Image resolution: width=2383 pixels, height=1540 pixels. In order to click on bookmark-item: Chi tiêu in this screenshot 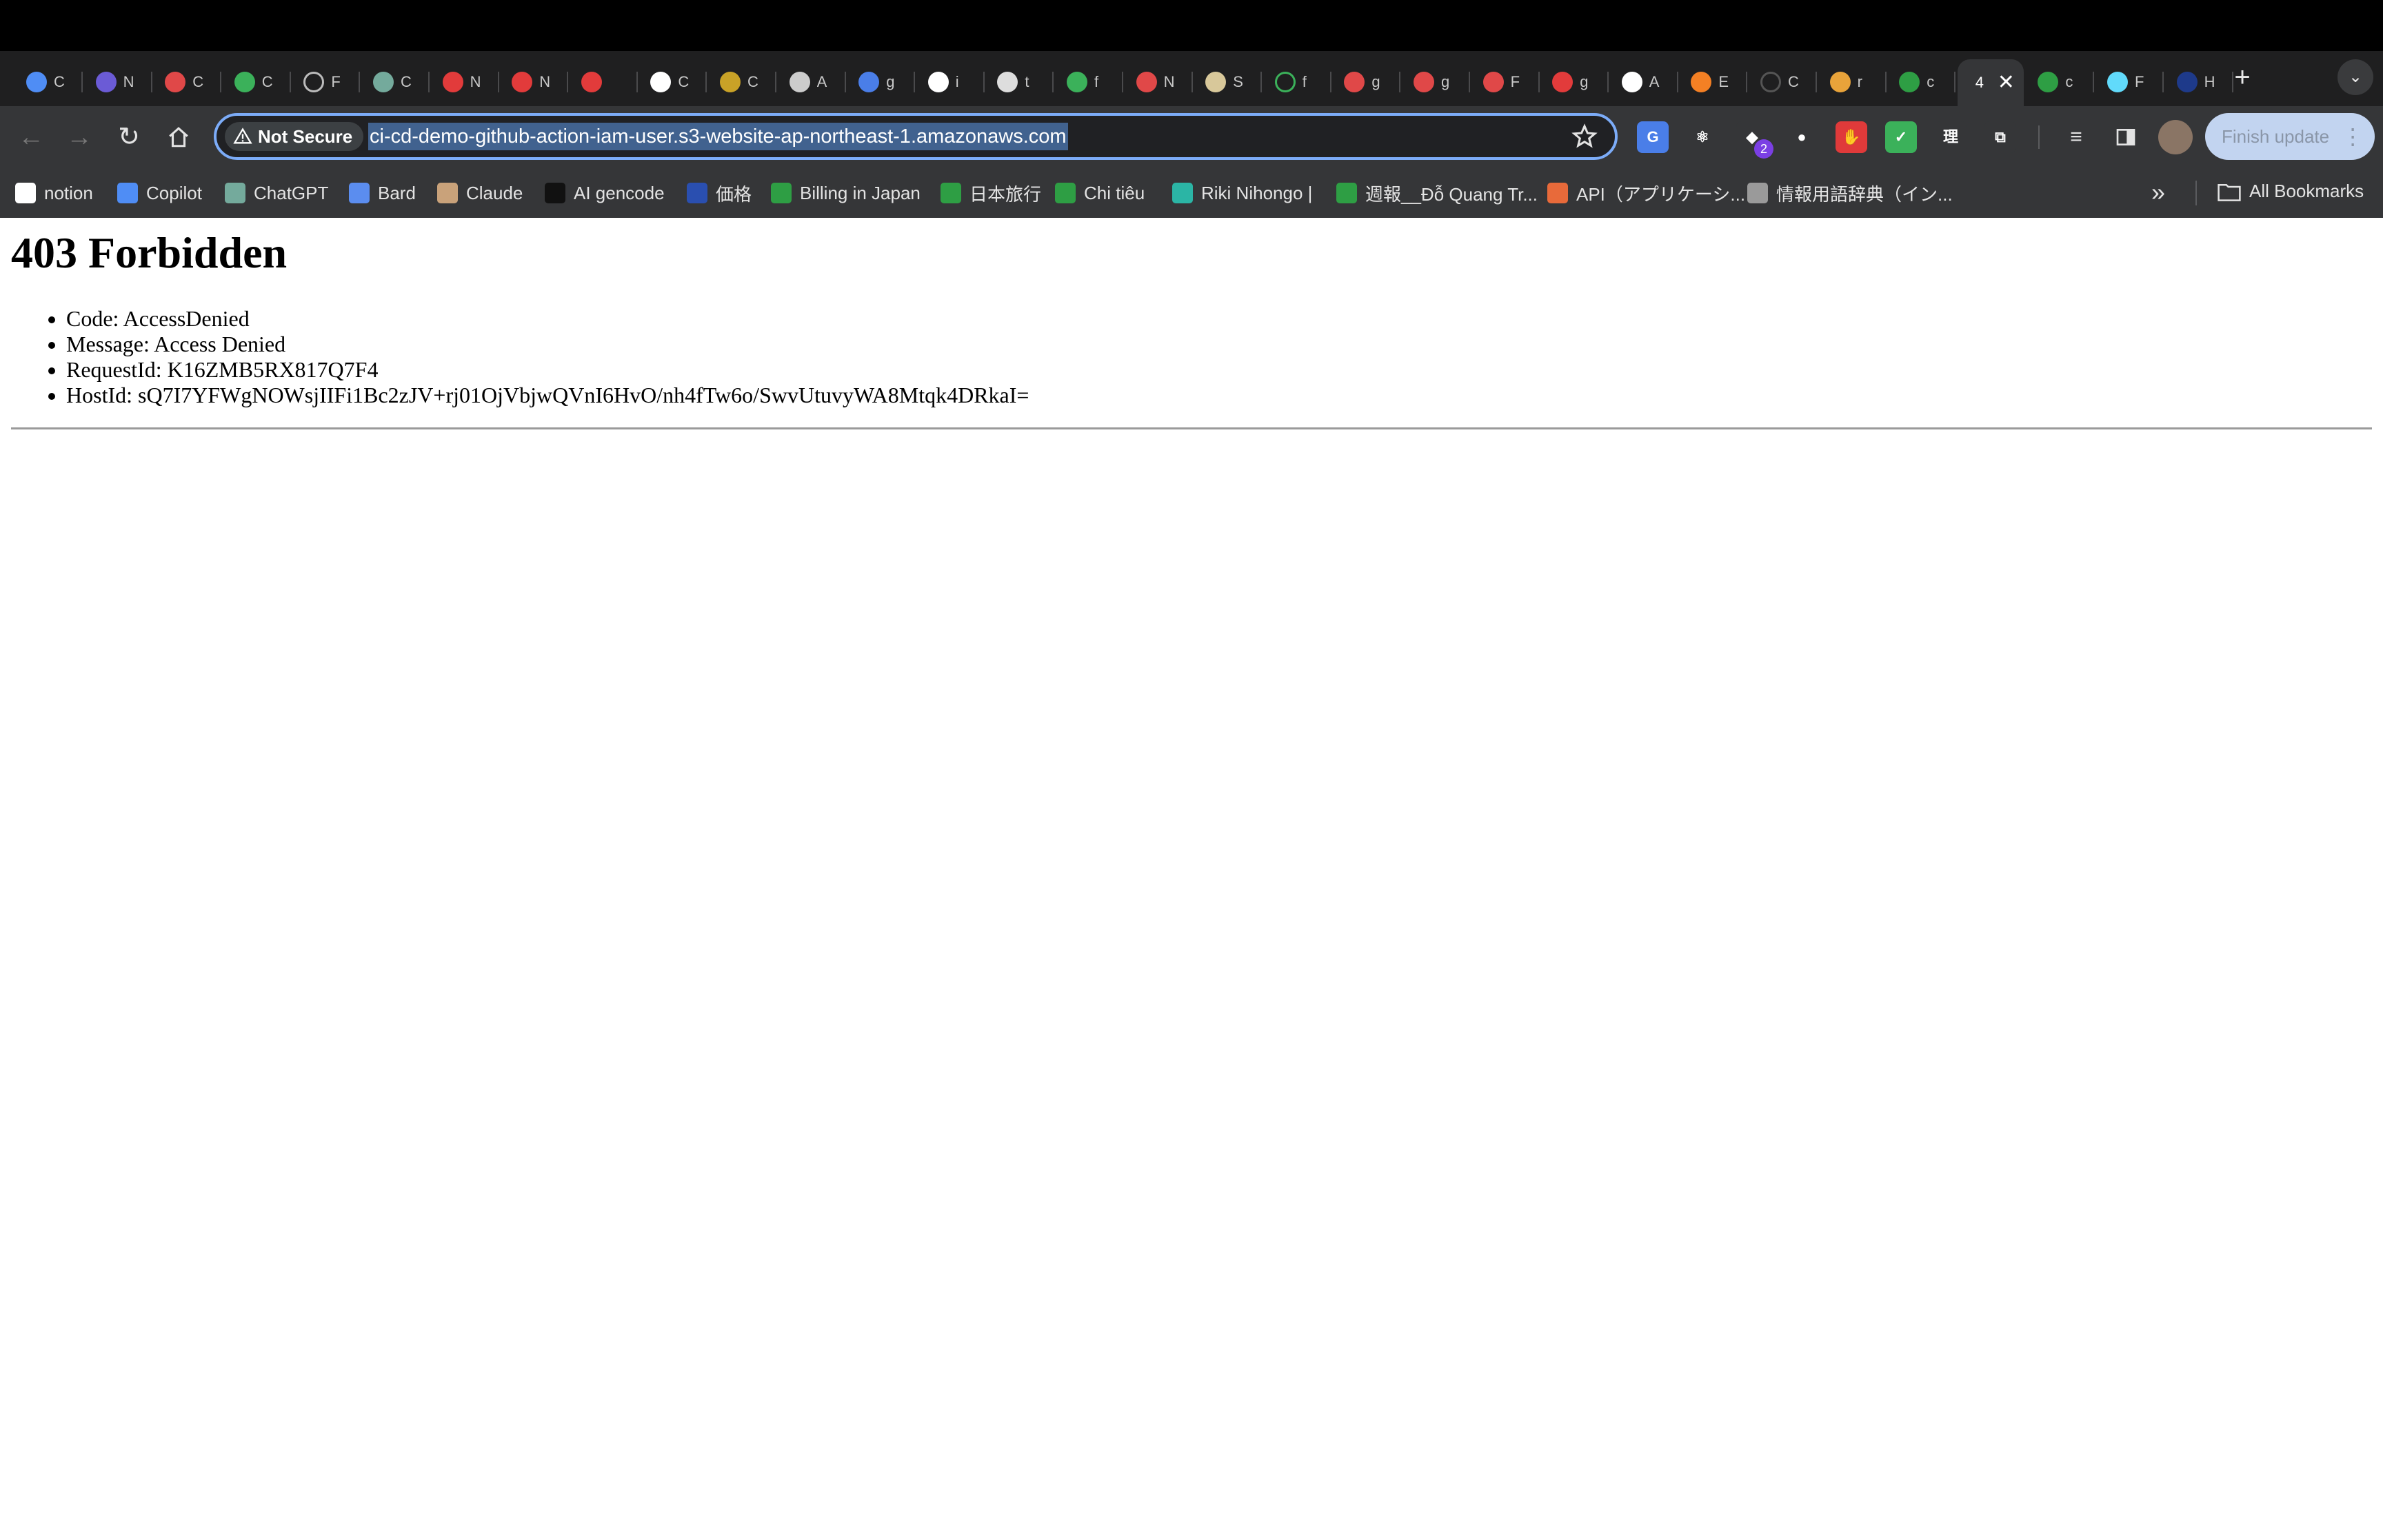, I will do `click(1100, 193)`.